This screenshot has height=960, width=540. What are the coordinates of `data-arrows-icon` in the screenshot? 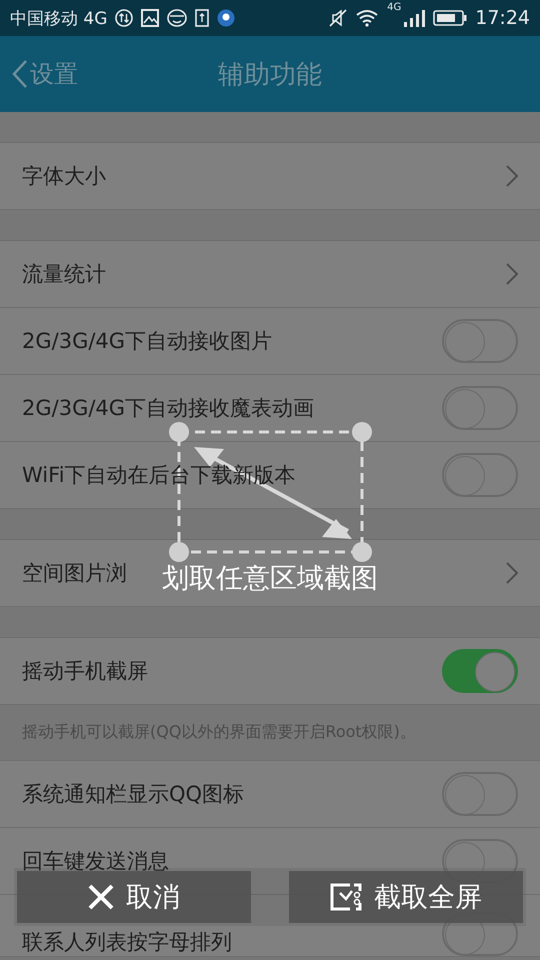 It's located at (124, 18).